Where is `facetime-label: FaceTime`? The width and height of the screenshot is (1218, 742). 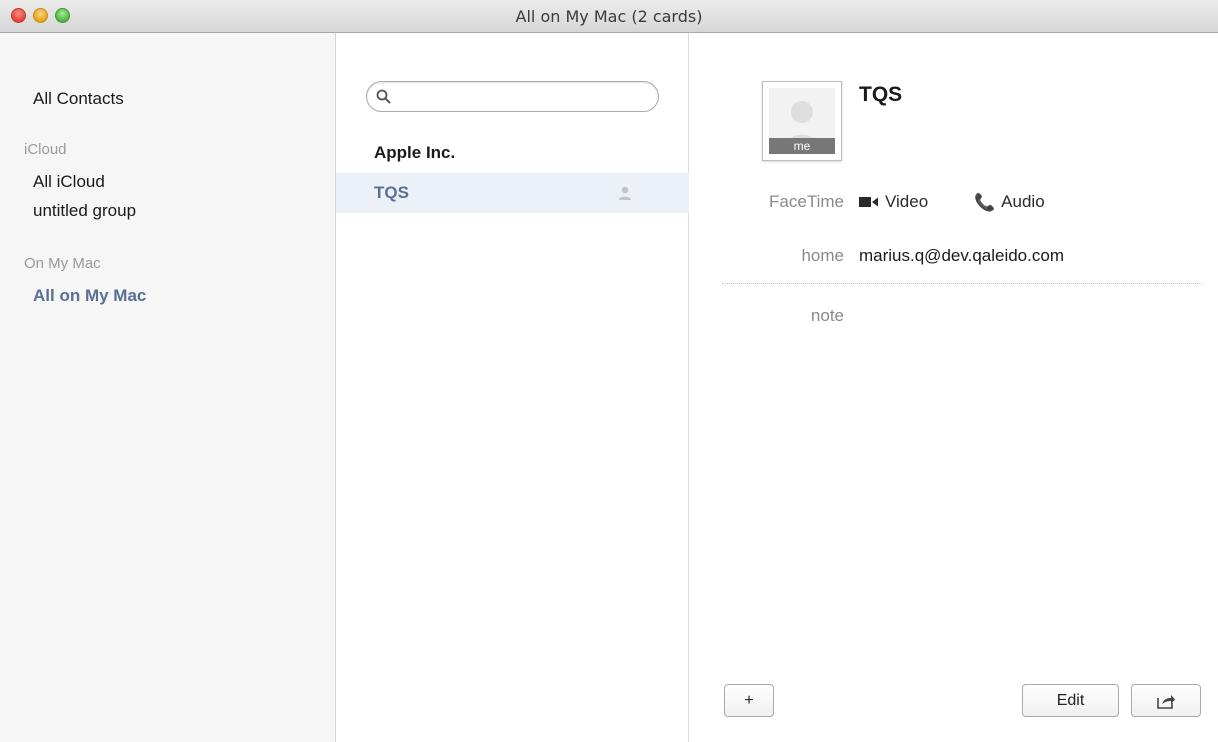 facetime-label: FaceTime is located at coordinates (806, 201).